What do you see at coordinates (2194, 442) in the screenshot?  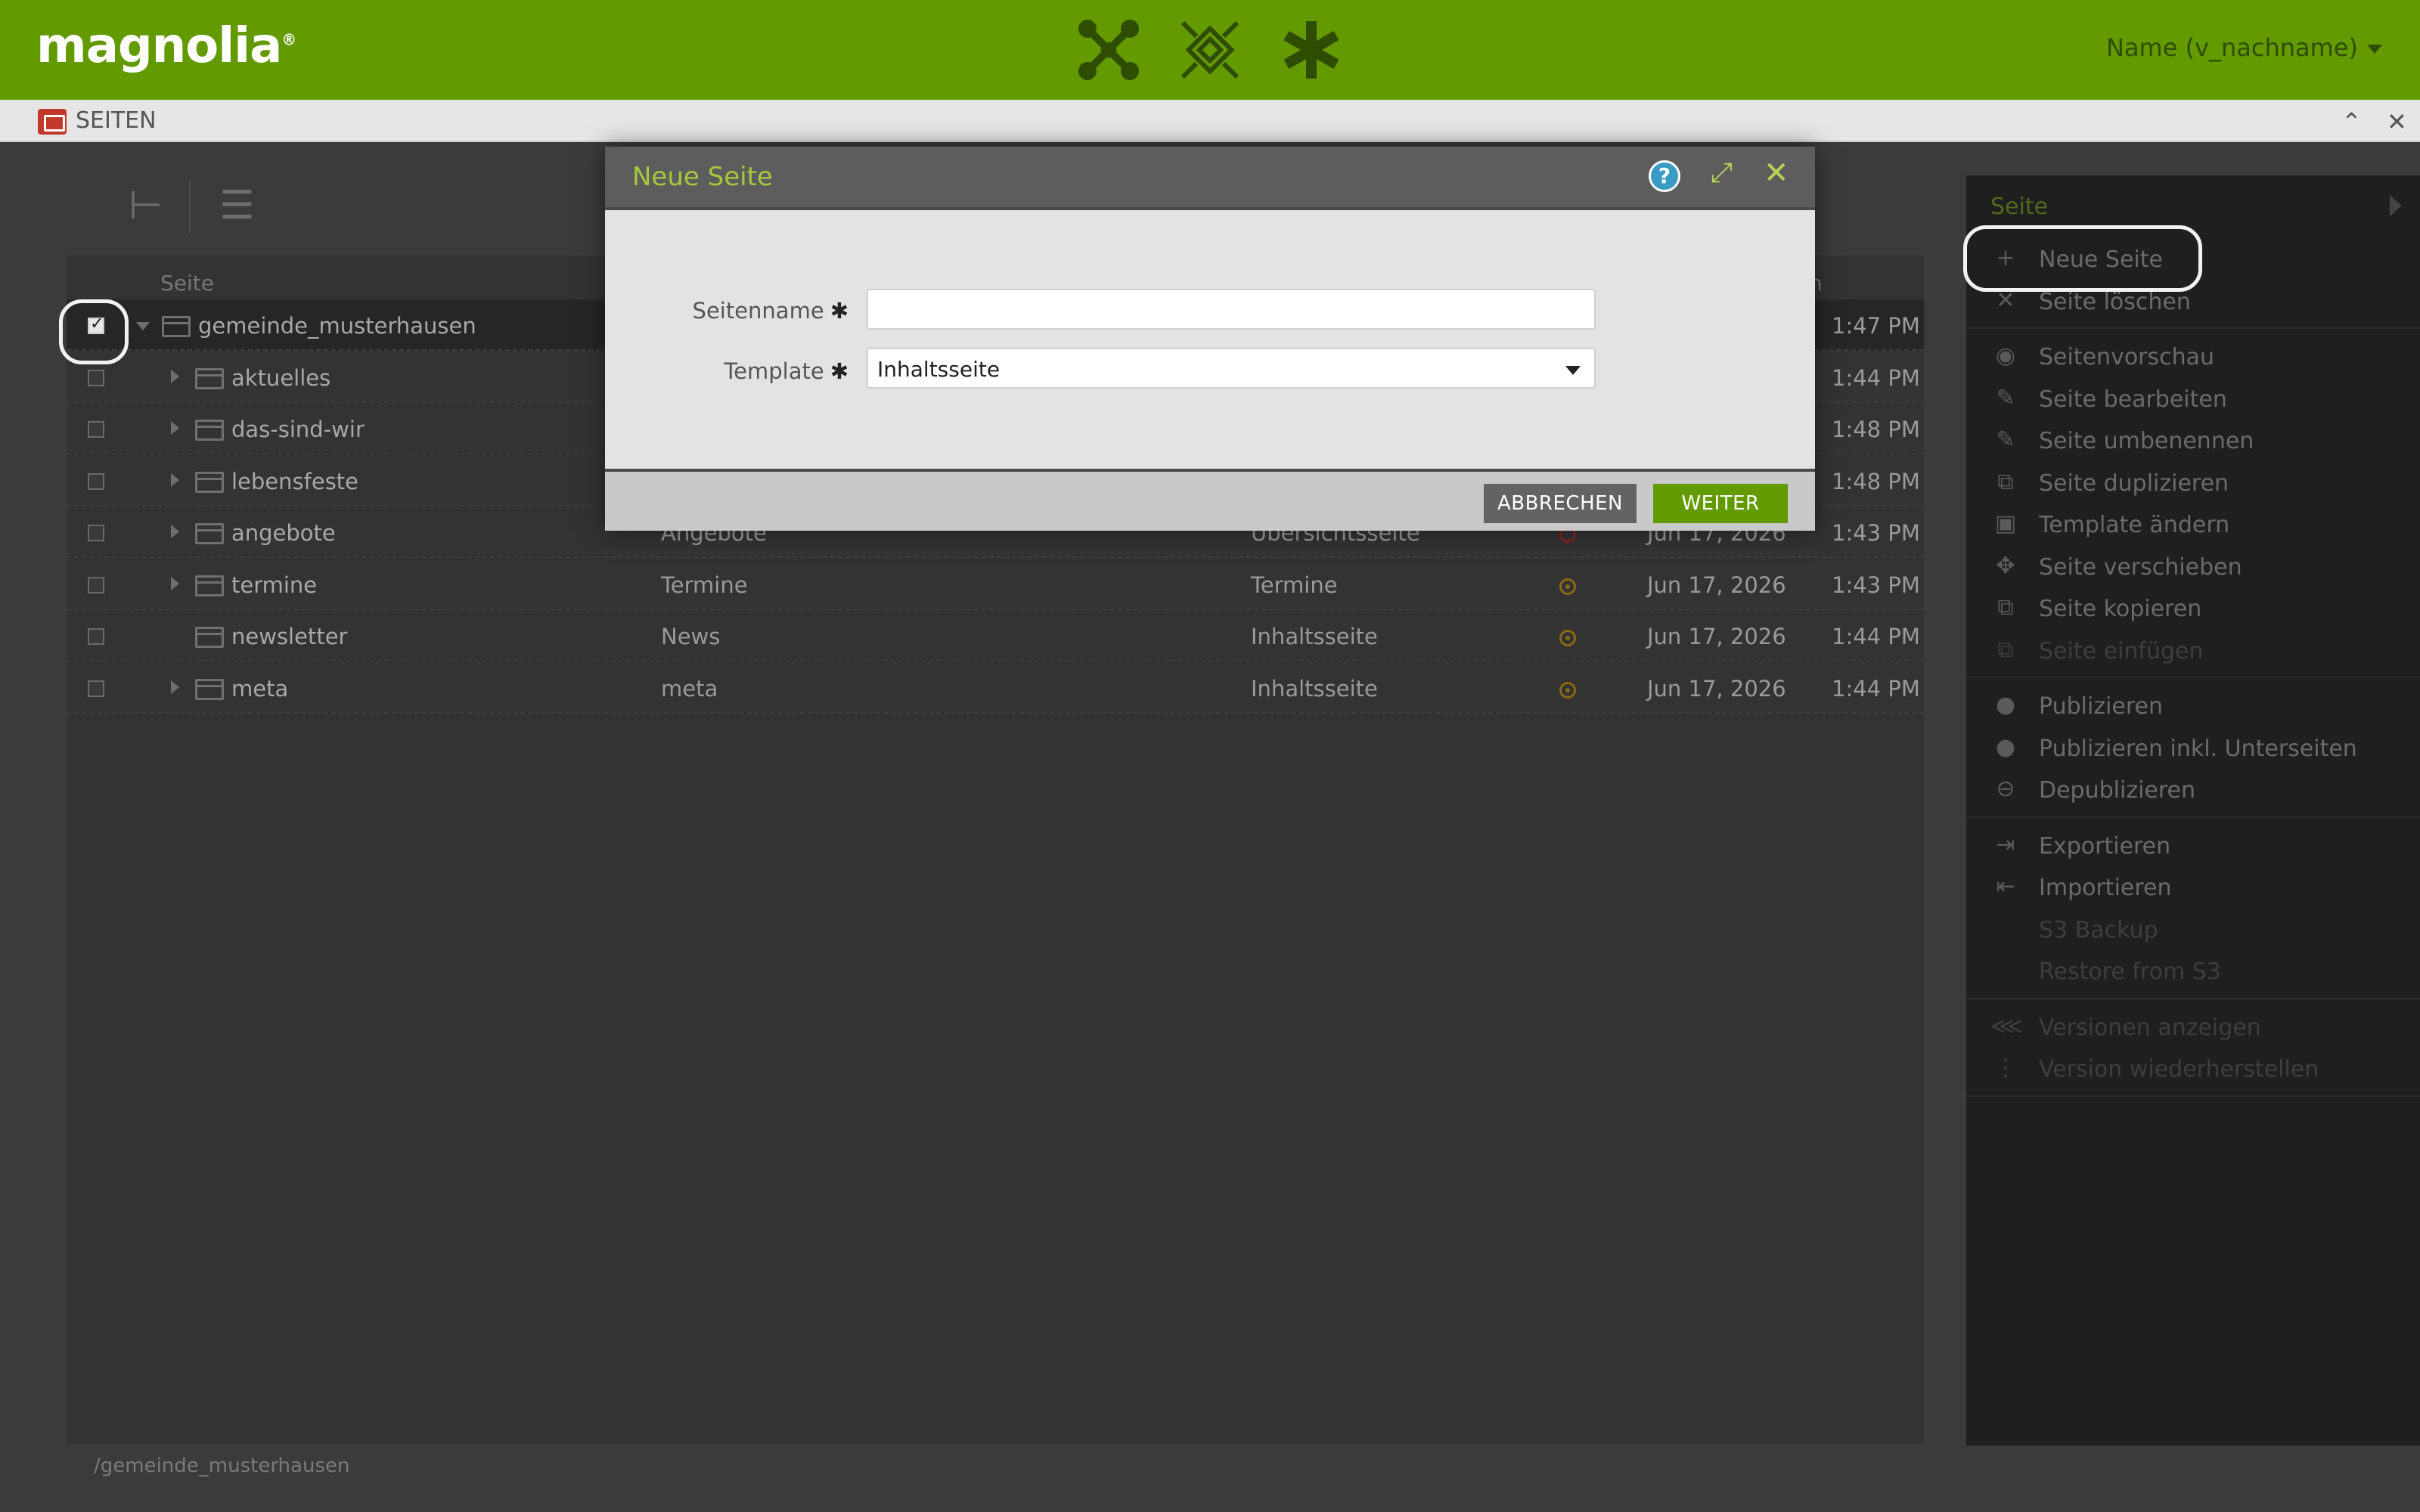 I see `action-seite-umbenennen: ✎ Seite umbenennen` at bounding box center [2194, 442].